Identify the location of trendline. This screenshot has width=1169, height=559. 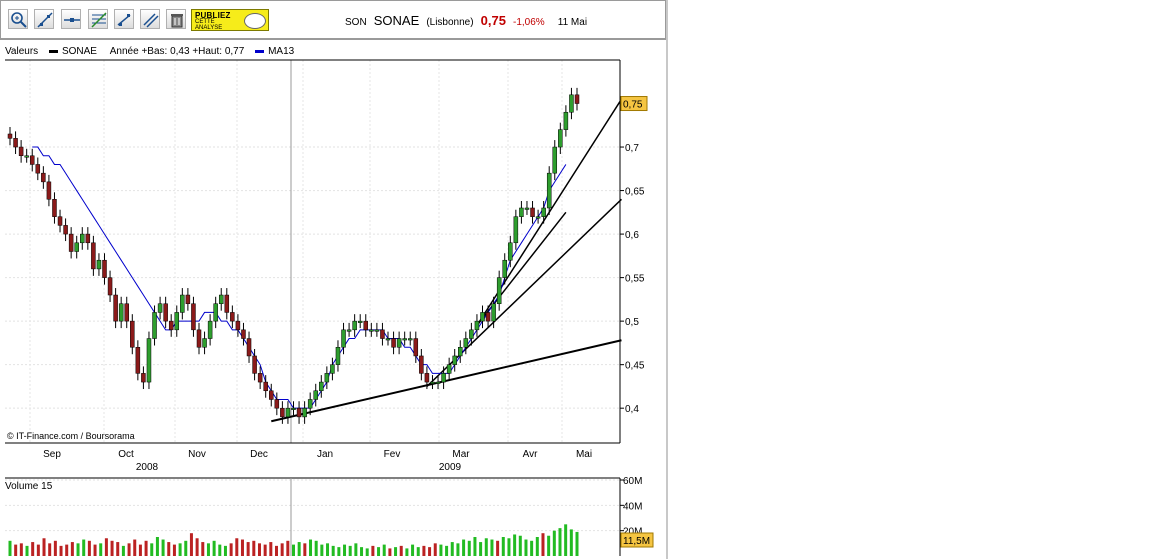
(549, 212).